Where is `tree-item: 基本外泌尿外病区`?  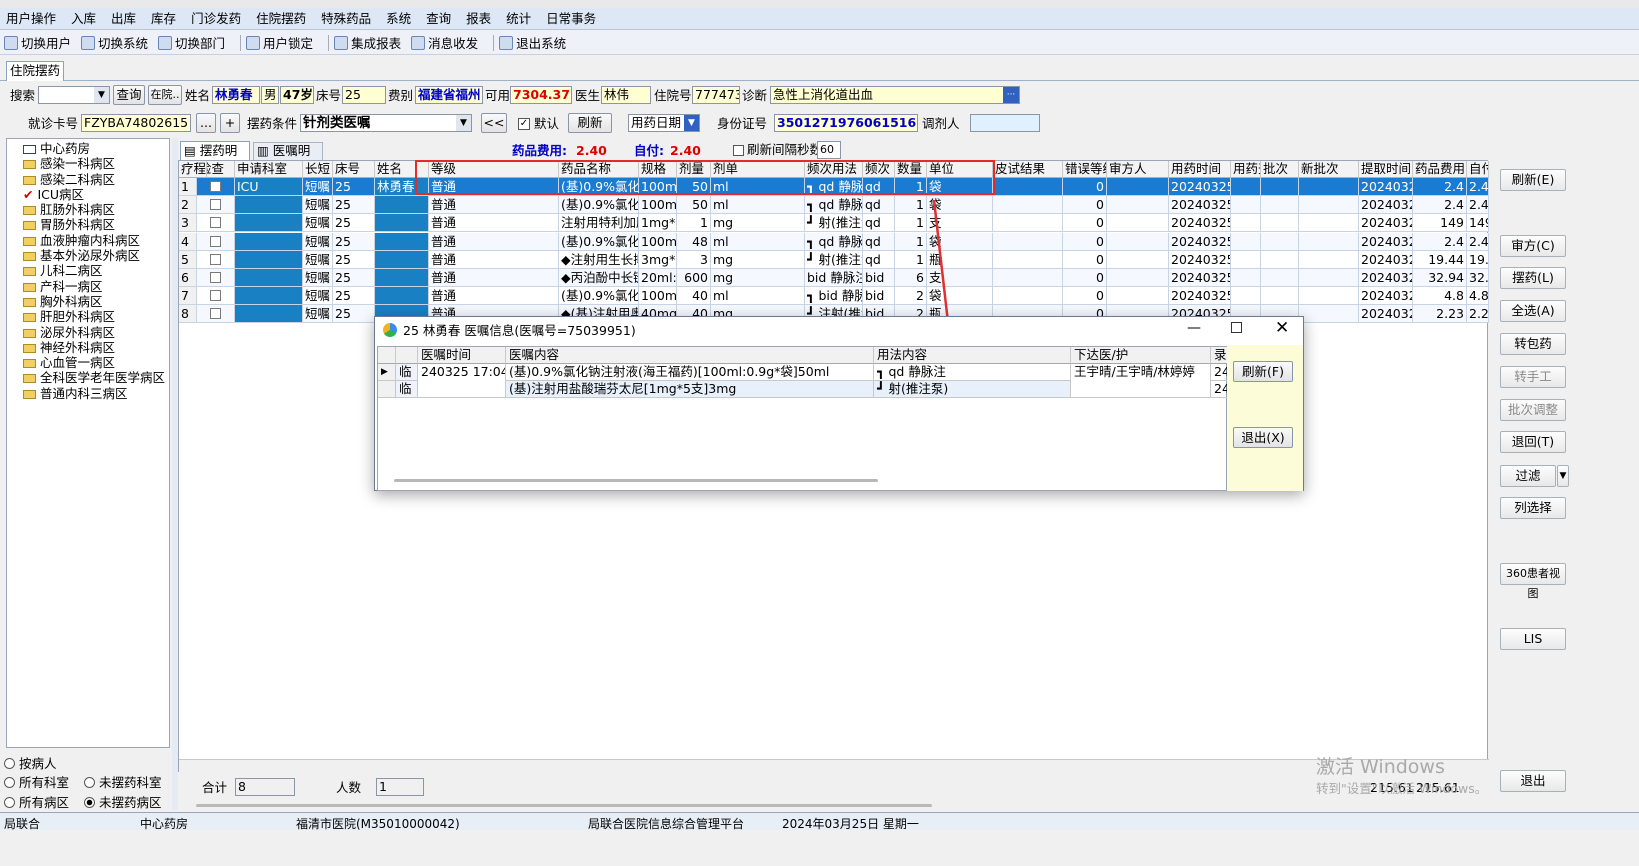
tree-item: 基本外泌尿外病区 is located at coordinates (94, 255).